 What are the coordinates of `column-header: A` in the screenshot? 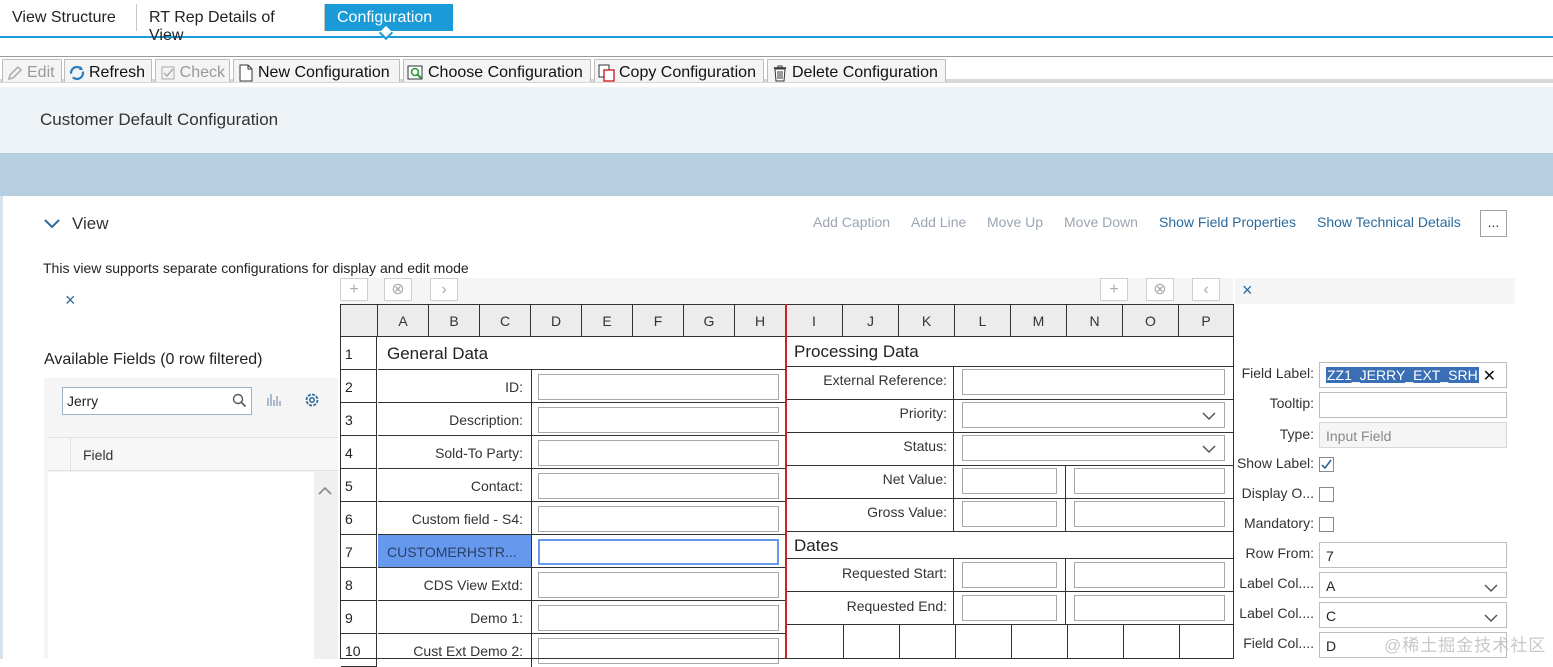 It's located at (403, 320).